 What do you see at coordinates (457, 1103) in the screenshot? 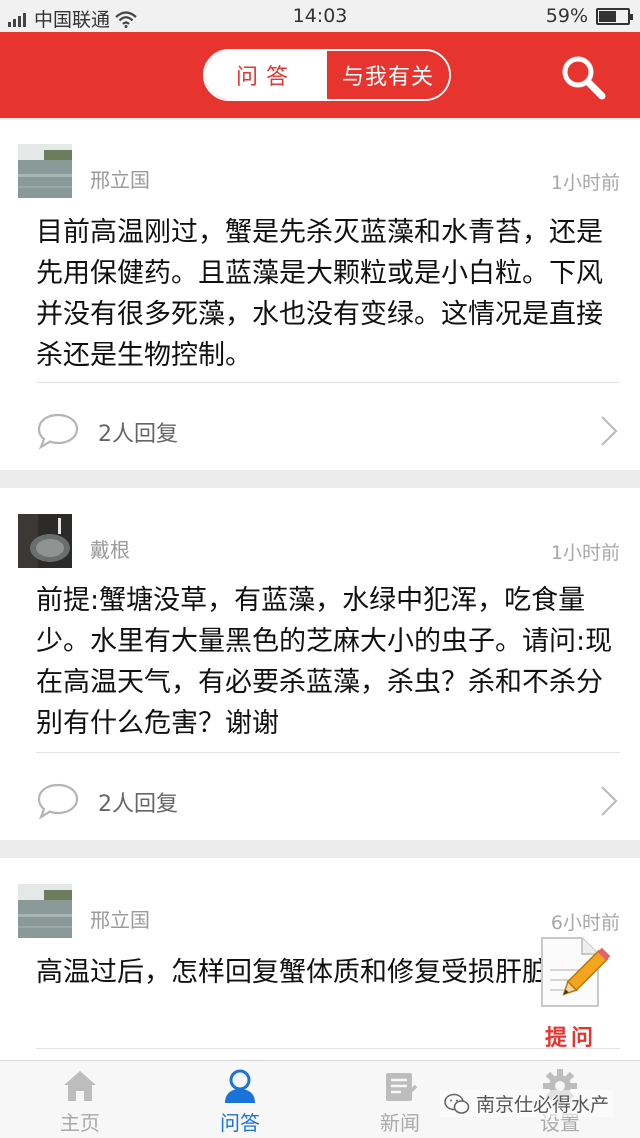
I see `wechat-icon` at bounding box center [457, 1103].